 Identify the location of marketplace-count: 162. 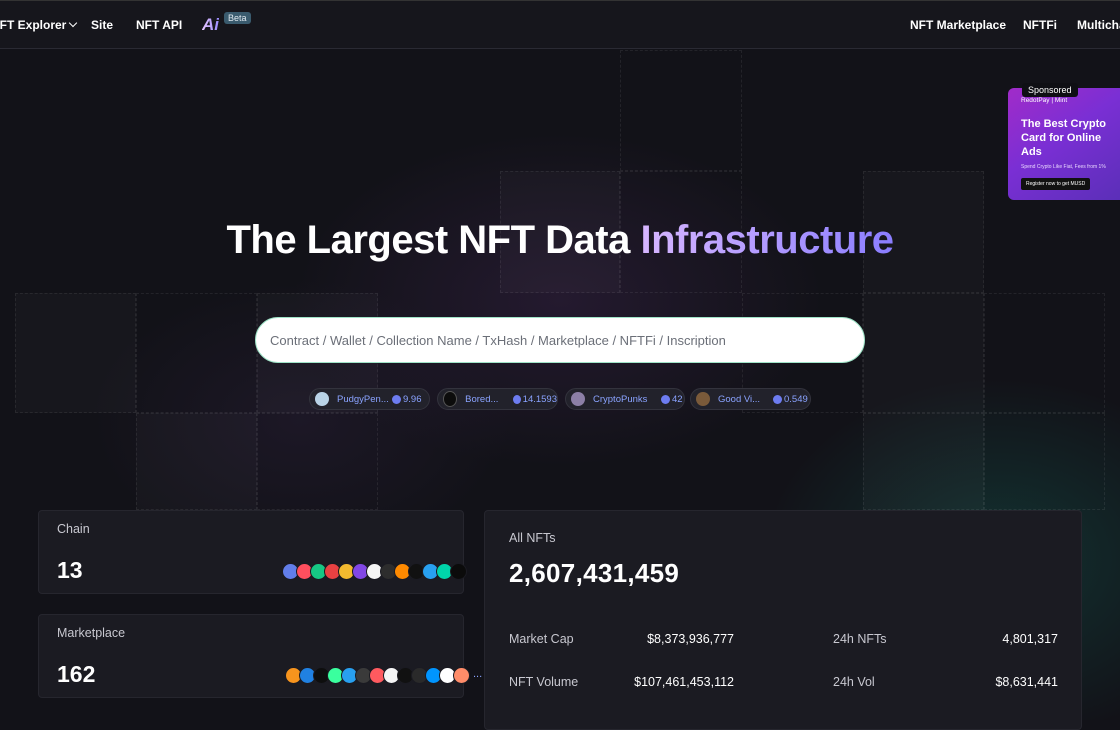
(76, 674).